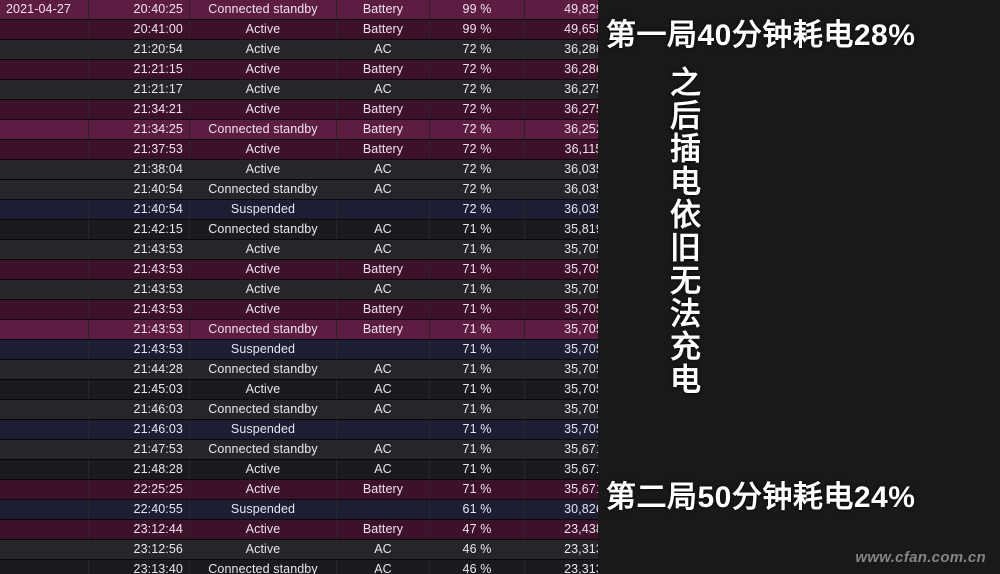 The height and width of the screenshot is (574, 1000). I want to click on table-row: 21:38:04ActiveAC72 %36,035 mWh, so click(338, 170).